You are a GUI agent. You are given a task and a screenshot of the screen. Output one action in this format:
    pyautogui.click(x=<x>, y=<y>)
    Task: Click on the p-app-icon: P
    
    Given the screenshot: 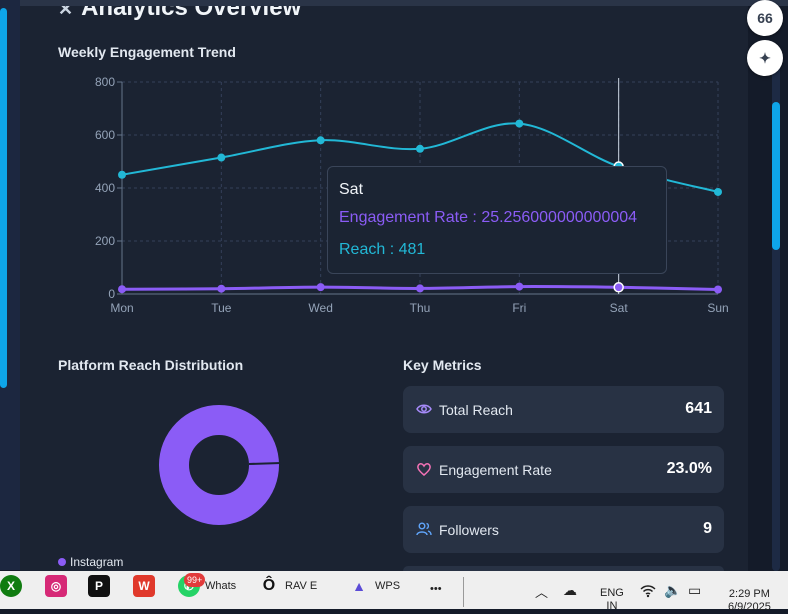 What is the action you would take?
    pyautogui.click(x=99, y=586)
    